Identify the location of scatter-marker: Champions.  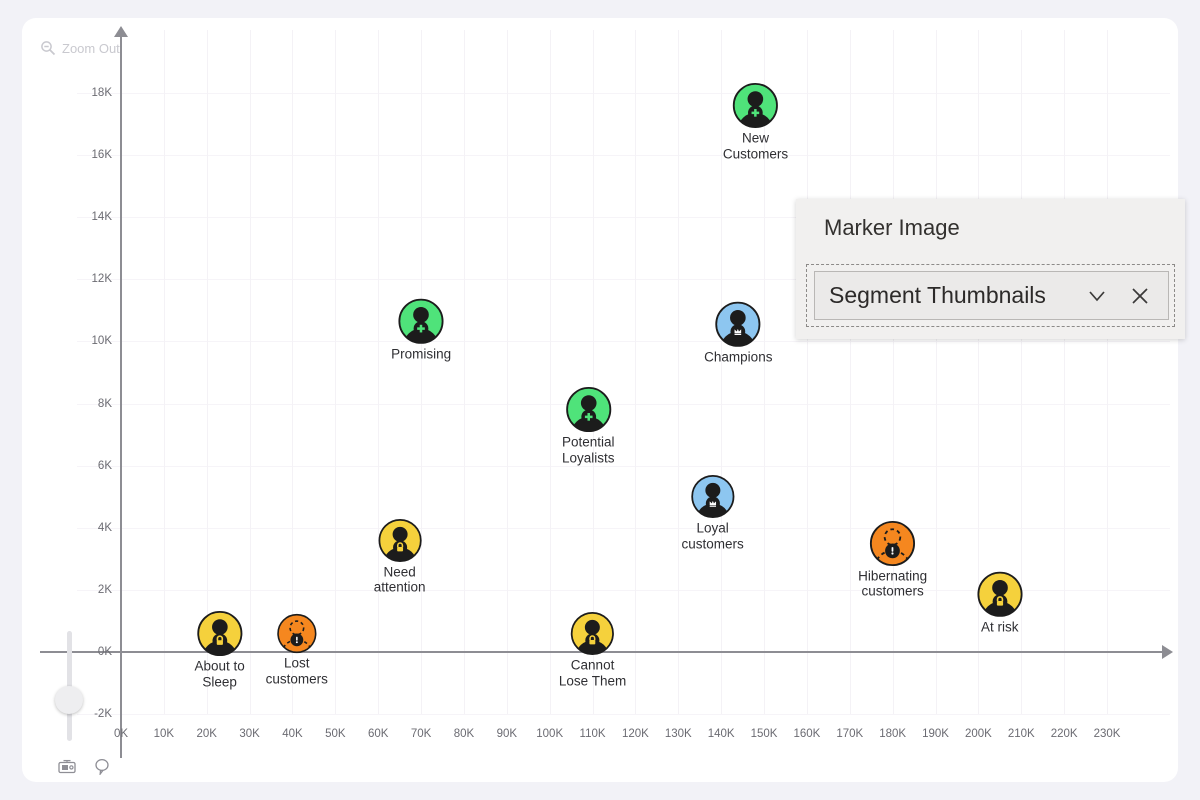
(738, 333).